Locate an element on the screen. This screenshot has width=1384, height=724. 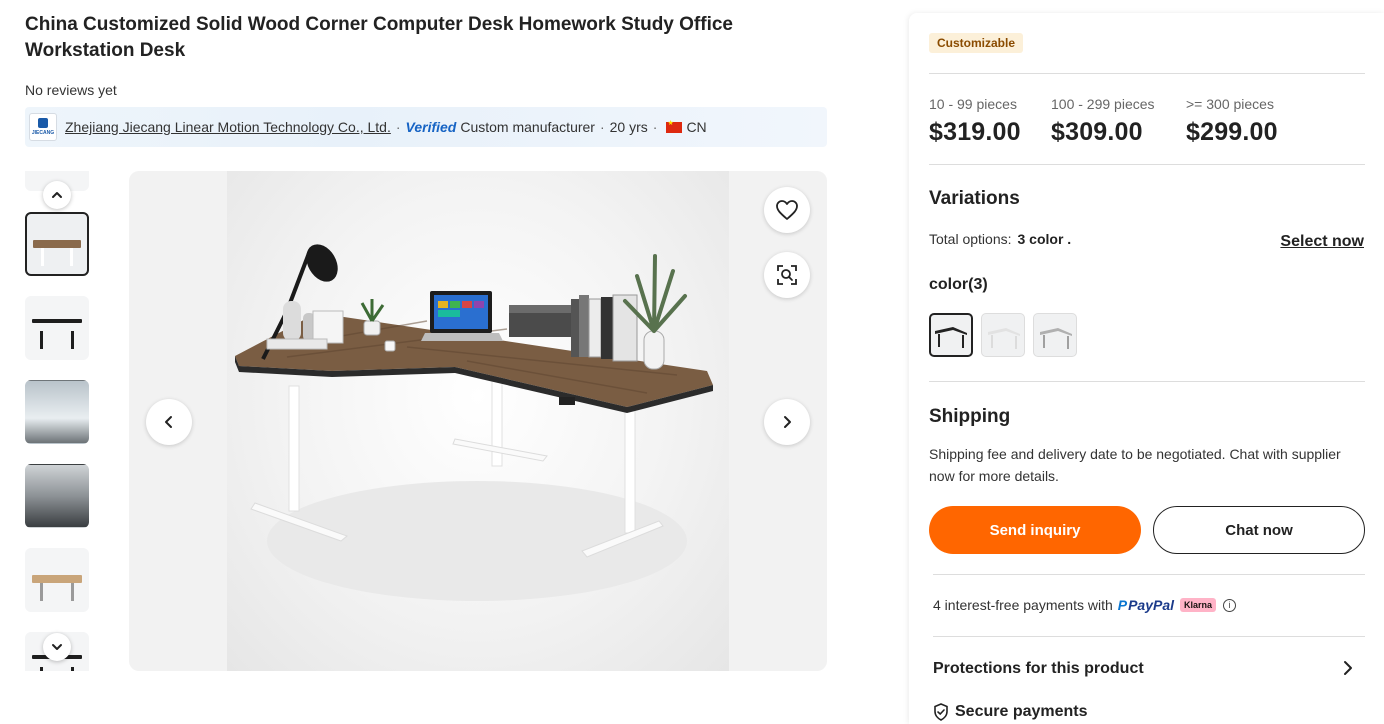
thumbnails-up-button is located at coordinates (57, 195).